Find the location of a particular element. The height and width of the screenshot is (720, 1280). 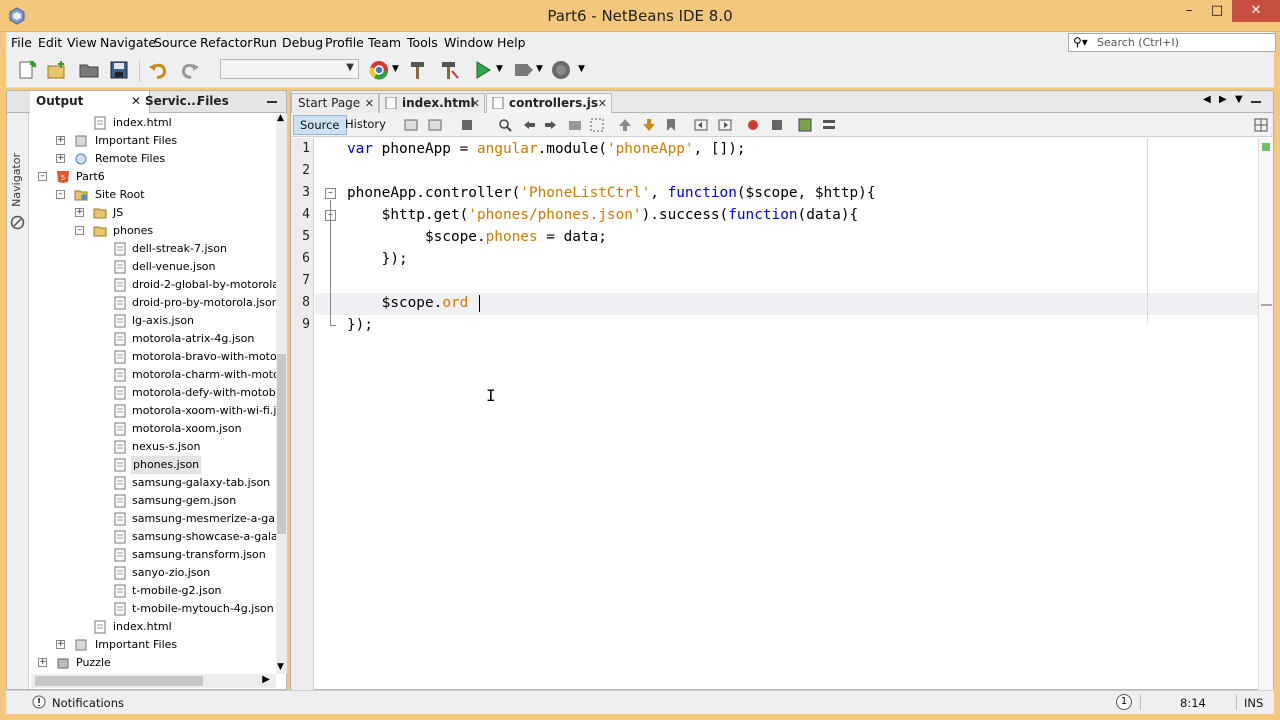

error-stripe is located at coordinates (1265, 414).